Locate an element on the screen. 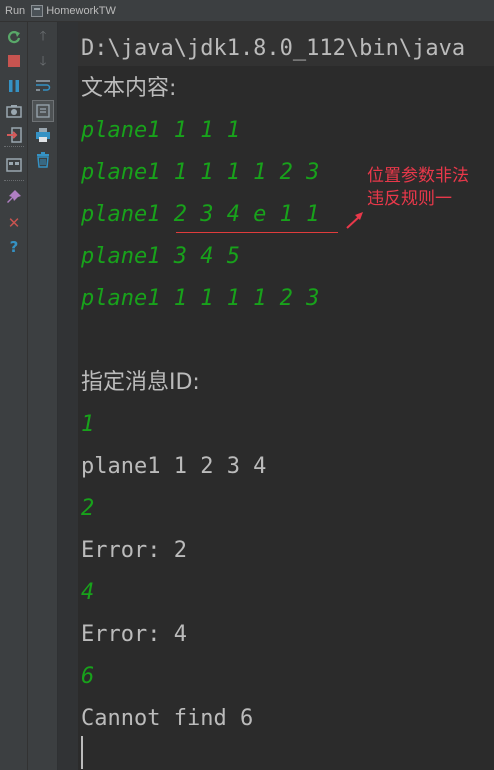 The image size is (494, 770). user-input: 6 is located at coordinates (88, 676).